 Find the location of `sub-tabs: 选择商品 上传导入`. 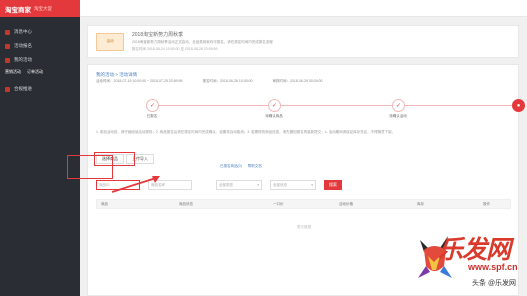

sub-tabs: 选择商品 上传导入 is located at coordinates (124, 159).